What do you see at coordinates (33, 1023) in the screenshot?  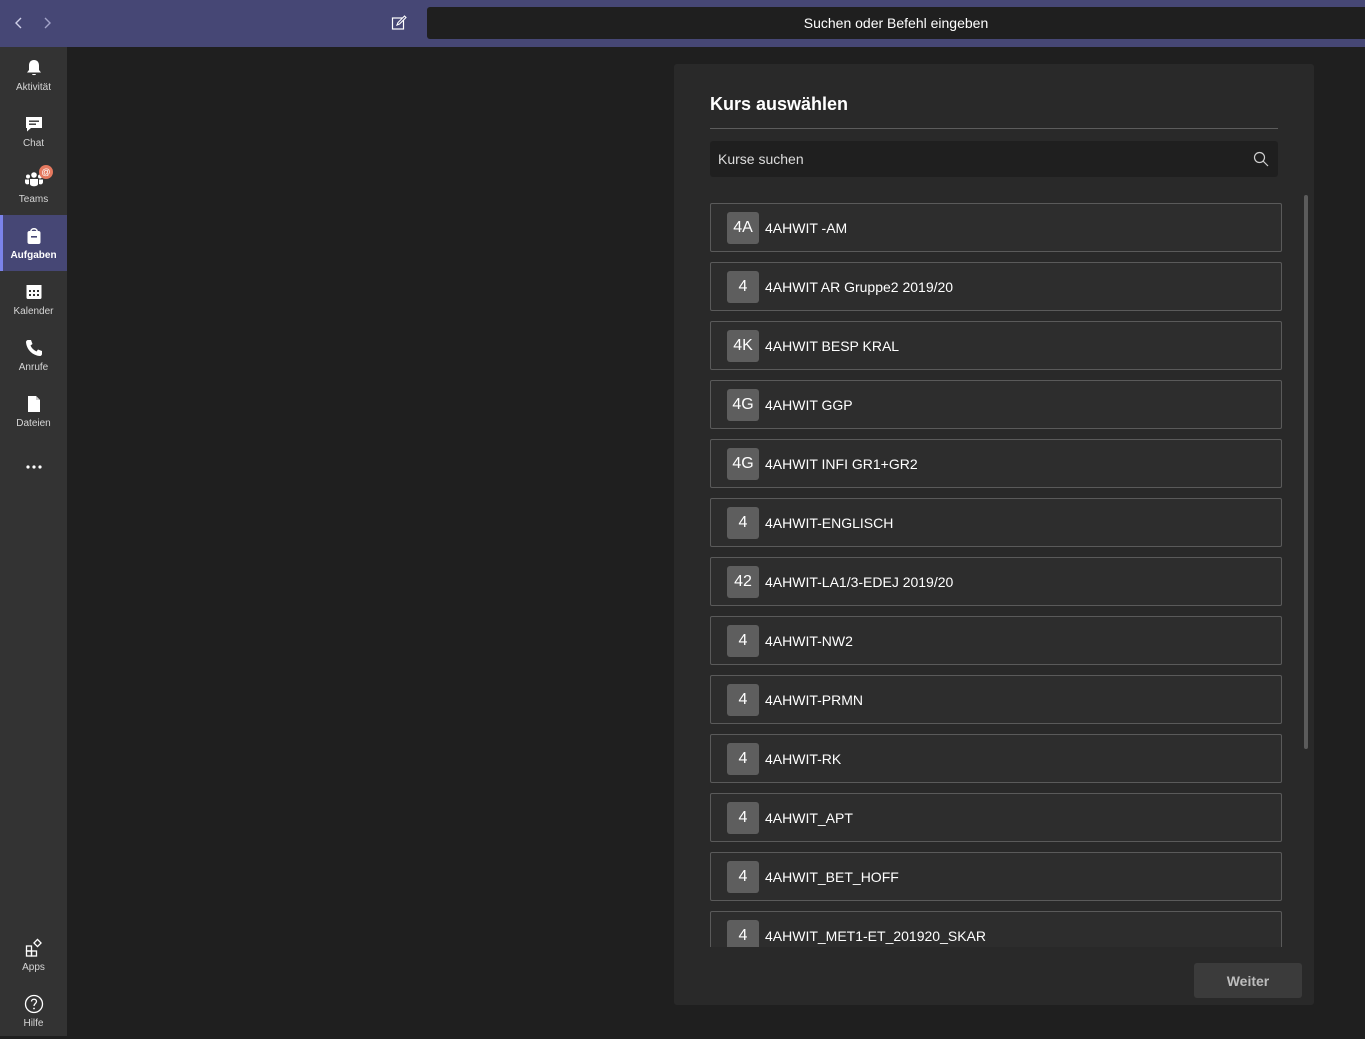 I see `rail-label: Hilfe` at bounding box center [33, 1023].